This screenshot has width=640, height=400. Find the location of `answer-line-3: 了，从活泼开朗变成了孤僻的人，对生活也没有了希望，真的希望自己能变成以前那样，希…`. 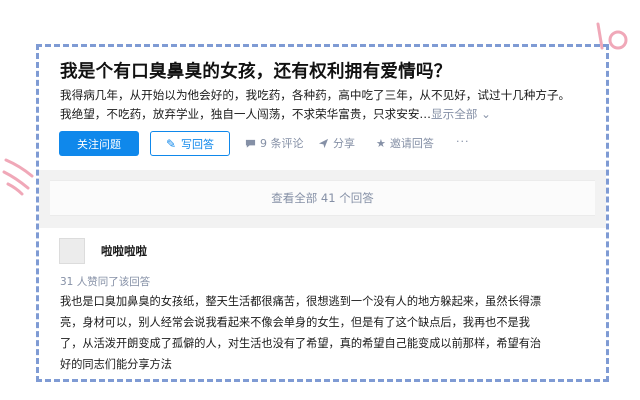

answer-line-3: 了，从活泼开朗变成了孤僻的人，对生活也没有了希望，真的希望自己能变成以前那样，希… is located at coordinates (301, 343).